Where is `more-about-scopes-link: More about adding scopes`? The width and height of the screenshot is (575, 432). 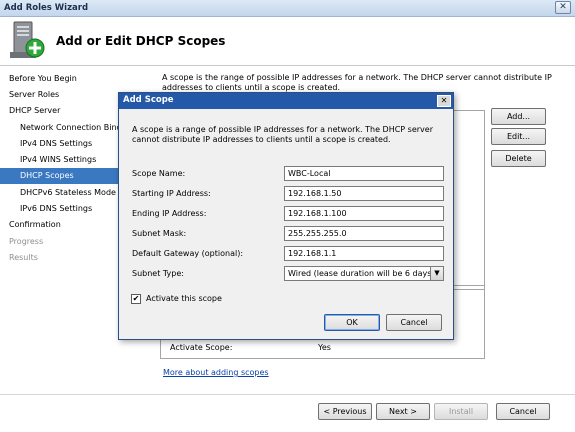 more-about-scopes-link: More about adding scopes is located at coordinates (216, 372).